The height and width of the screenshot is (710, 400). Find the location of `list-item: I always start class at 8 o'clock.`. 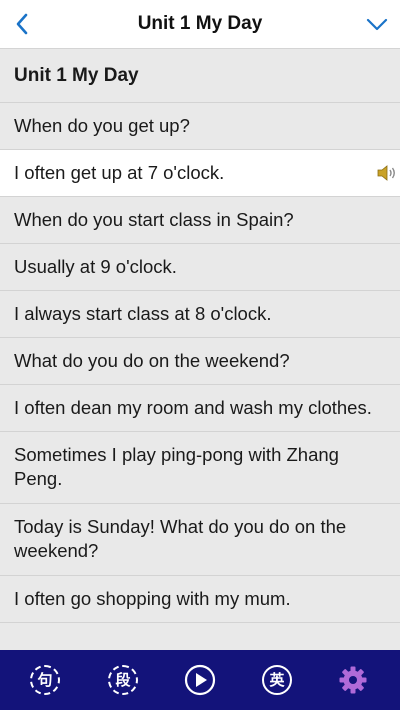

list-item: I always start class at 8 o'clock. is located at coordinates (200, 314).